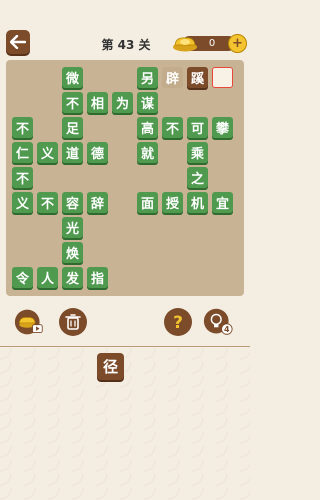 Image resolution: width=320 pixels, height=500 pixels. I want to click on board-cell: 之, so click(197, 177).